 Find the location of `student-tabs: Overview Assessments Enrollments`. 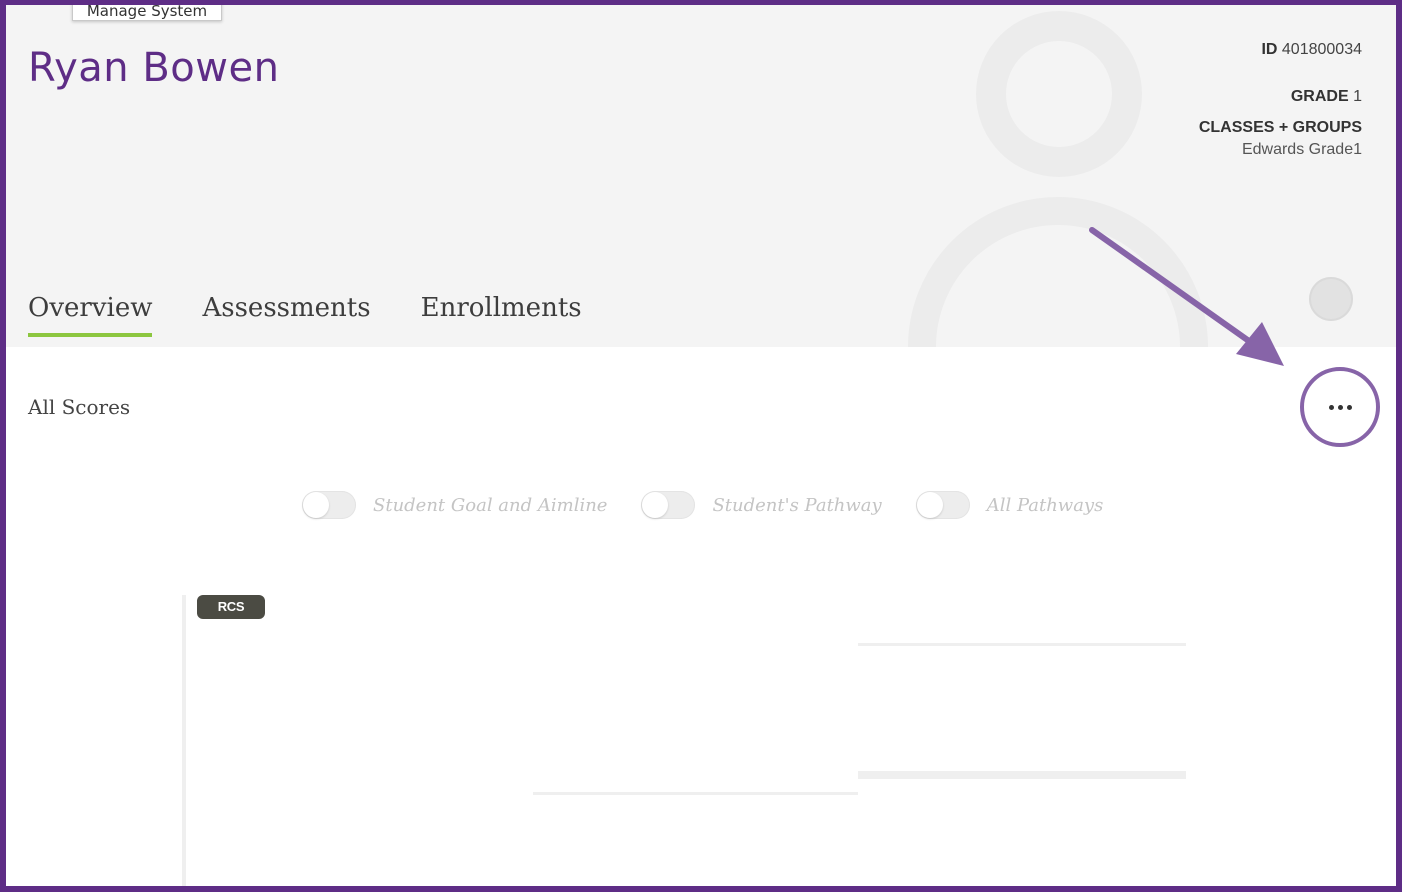

student-tabs: Overview Assessments Enrollments is located at coordinates (330, 315).